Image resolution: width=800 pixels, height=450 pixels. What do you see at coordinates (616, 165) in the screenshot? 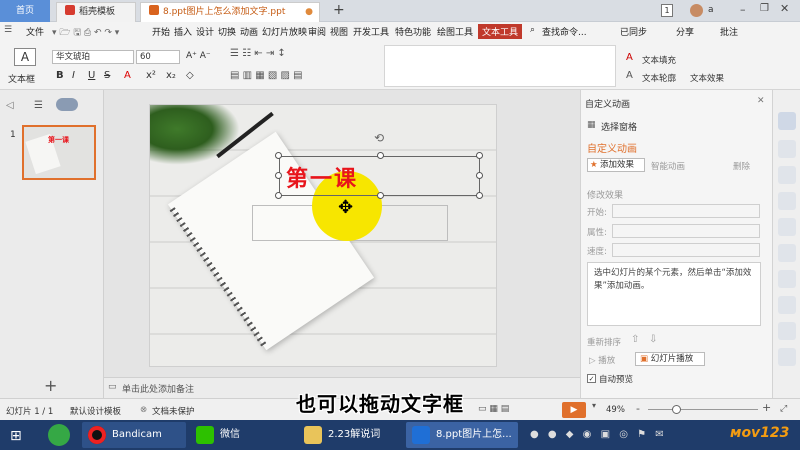
I see `add-effect-button: ★ 添加效果` at bounding box center [616, 165].